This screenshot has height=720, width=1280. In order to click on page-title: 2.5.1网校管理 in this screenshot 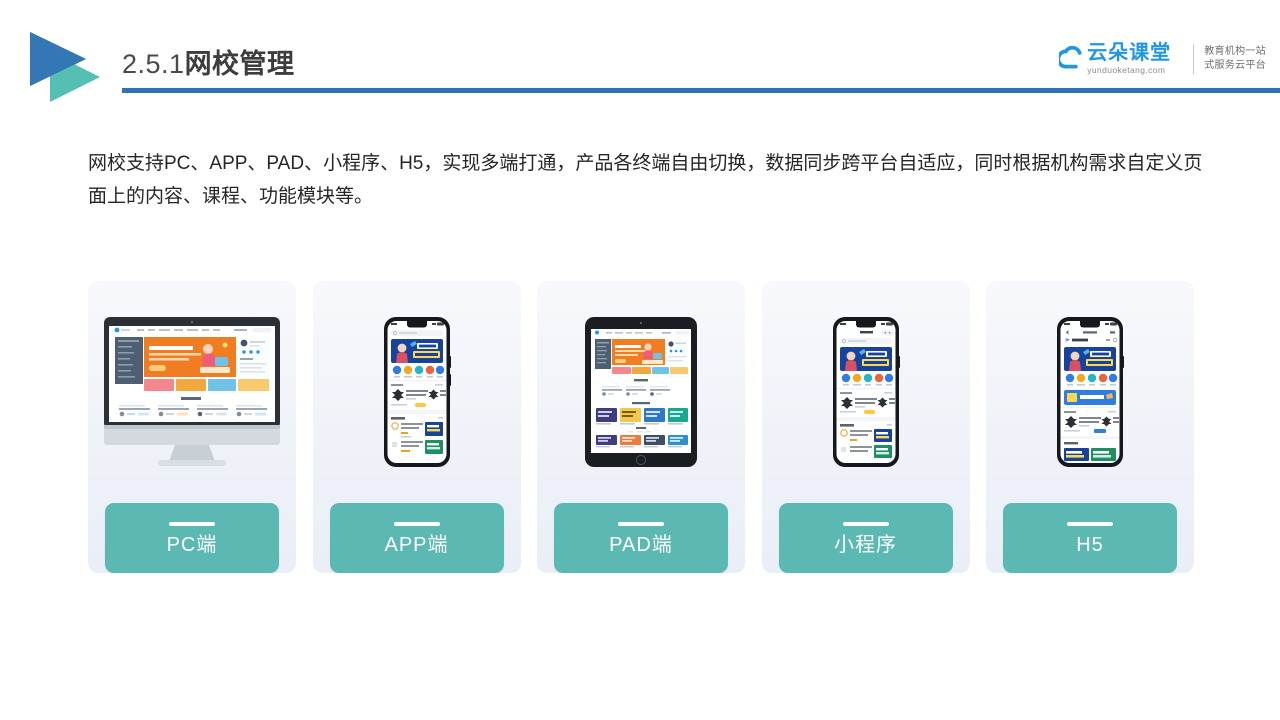, I will do `click(208, 61)`.